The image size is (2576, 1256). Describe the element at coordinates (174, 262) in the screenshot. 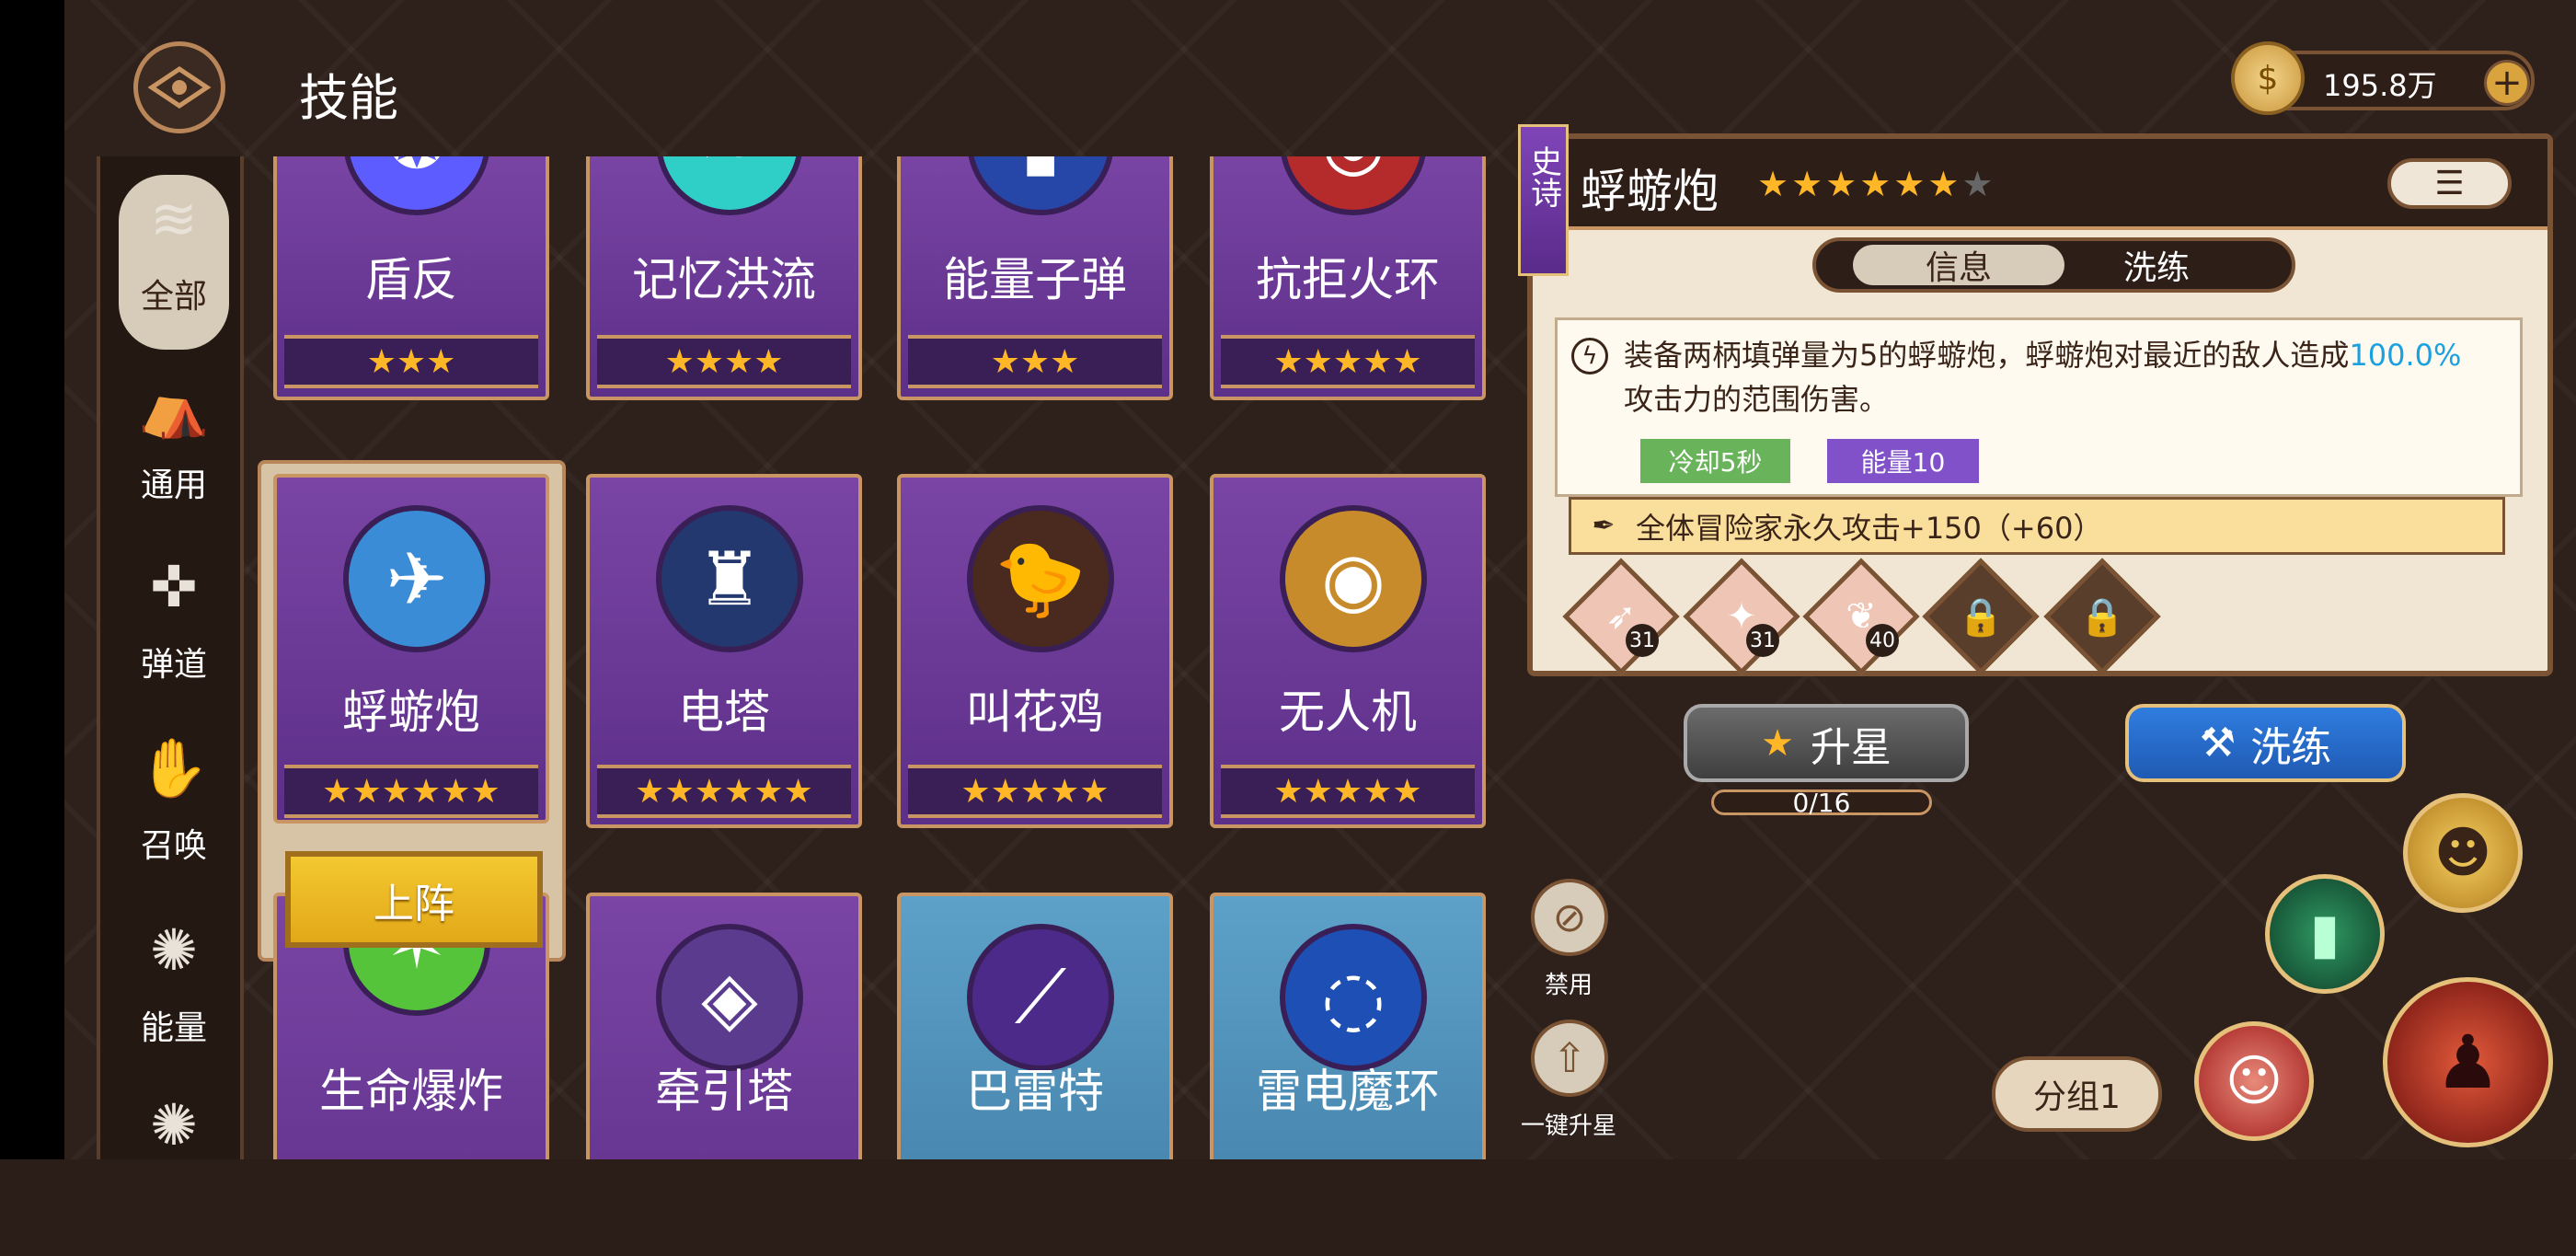

I see `sidebar-item-all: ≋ 全部` at that location.